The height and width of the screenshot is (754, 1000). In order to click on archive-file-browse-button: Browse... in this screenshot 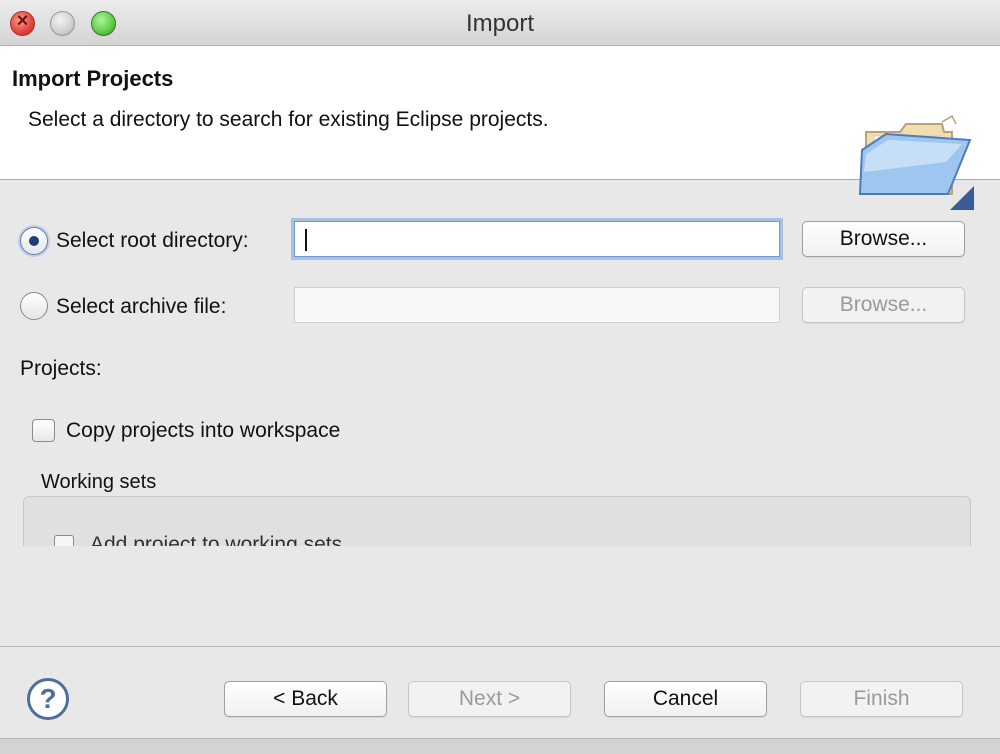, I will do `click(883, 305)`.